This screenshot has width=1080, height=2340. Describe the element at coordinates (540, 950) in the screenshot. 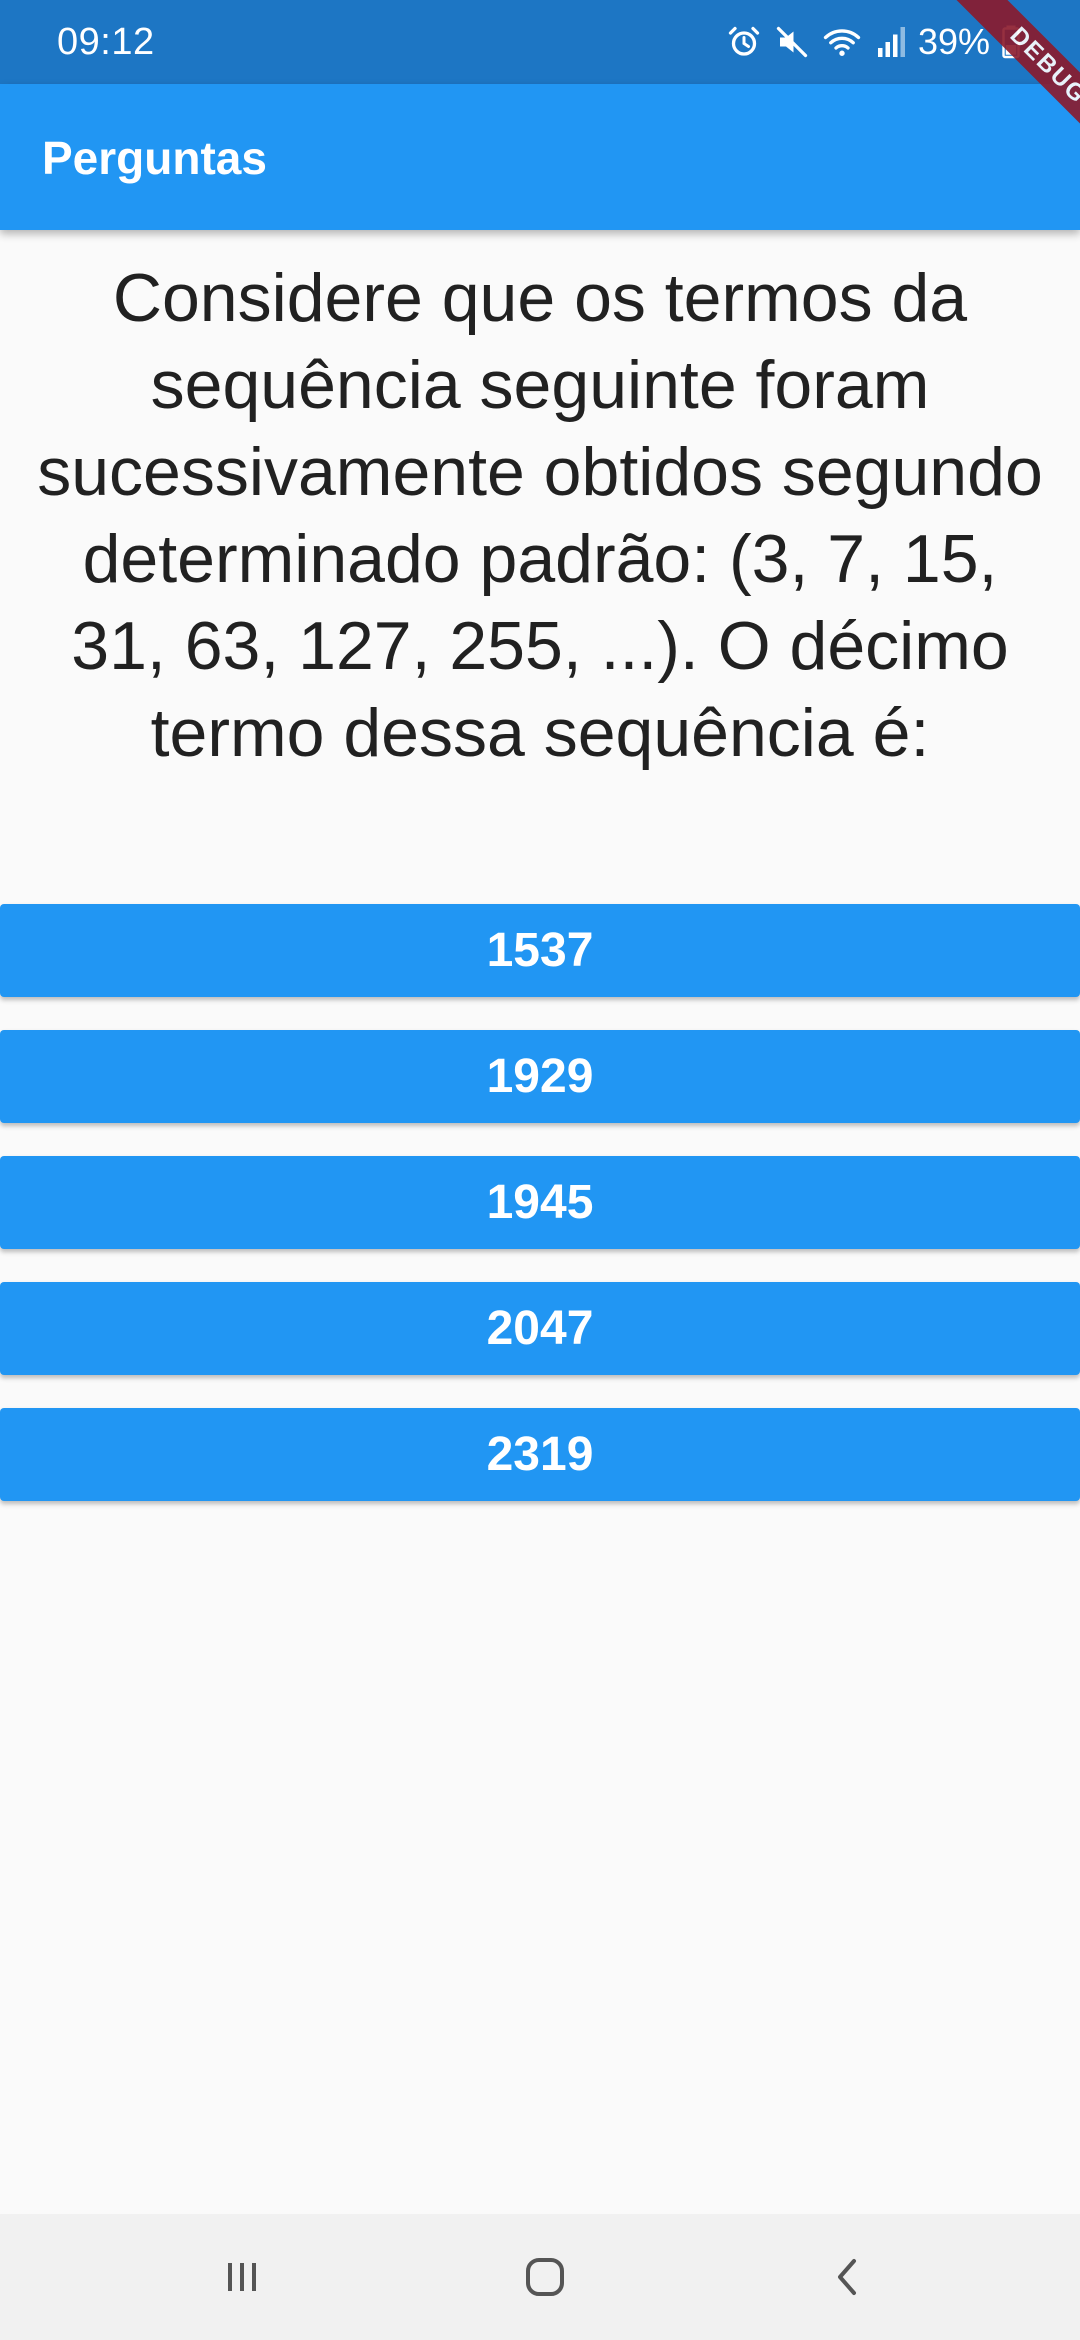

I see `answer-button-1: 1537` at that location.